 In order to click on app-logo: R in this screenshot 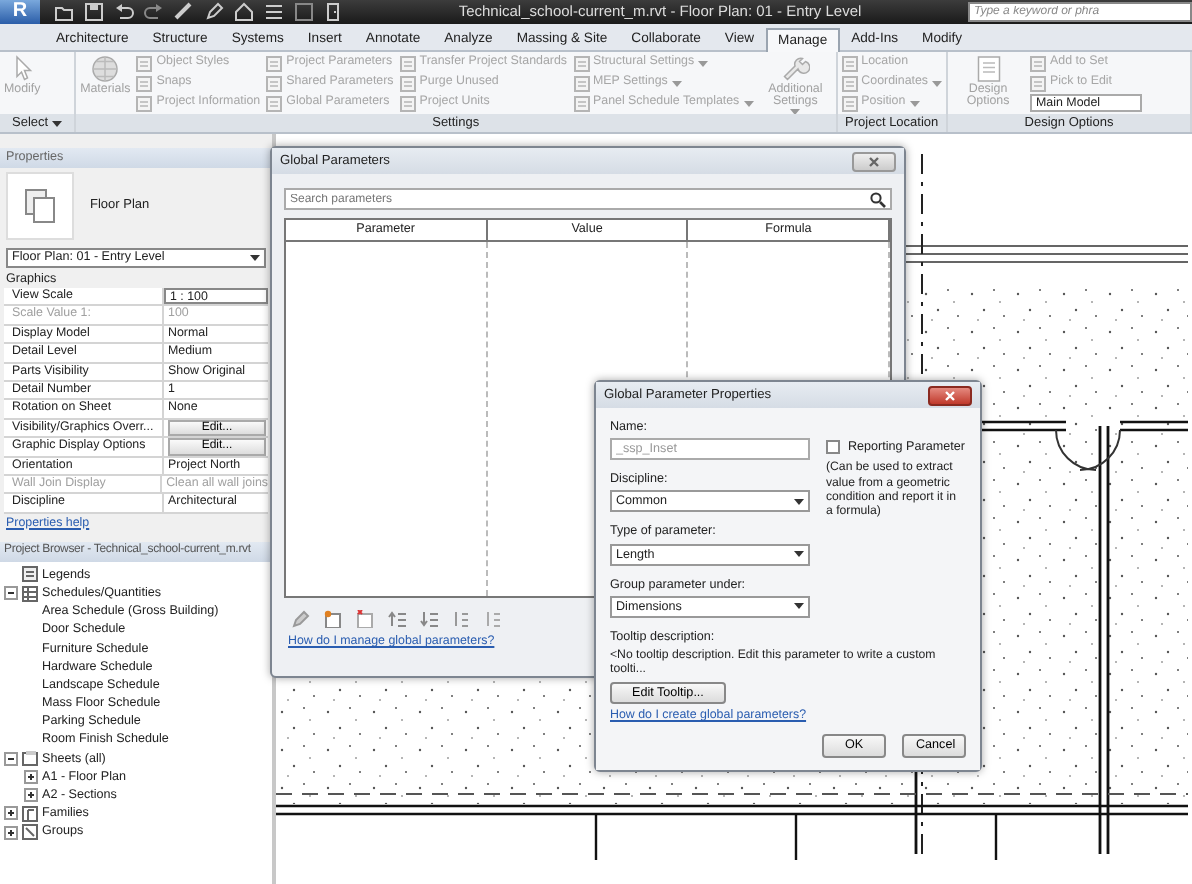, I will do `click(20, 12)`.